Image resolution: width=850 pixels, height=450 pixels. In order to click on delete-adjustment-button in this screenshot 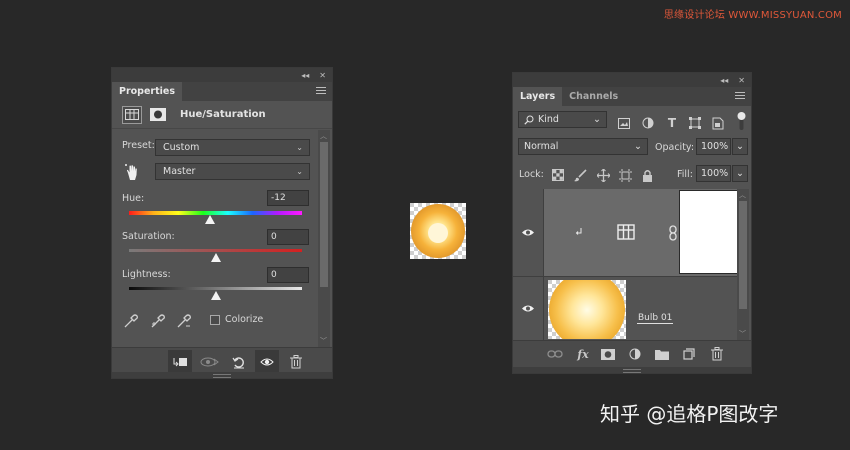, I will do `click(296, 361)`.